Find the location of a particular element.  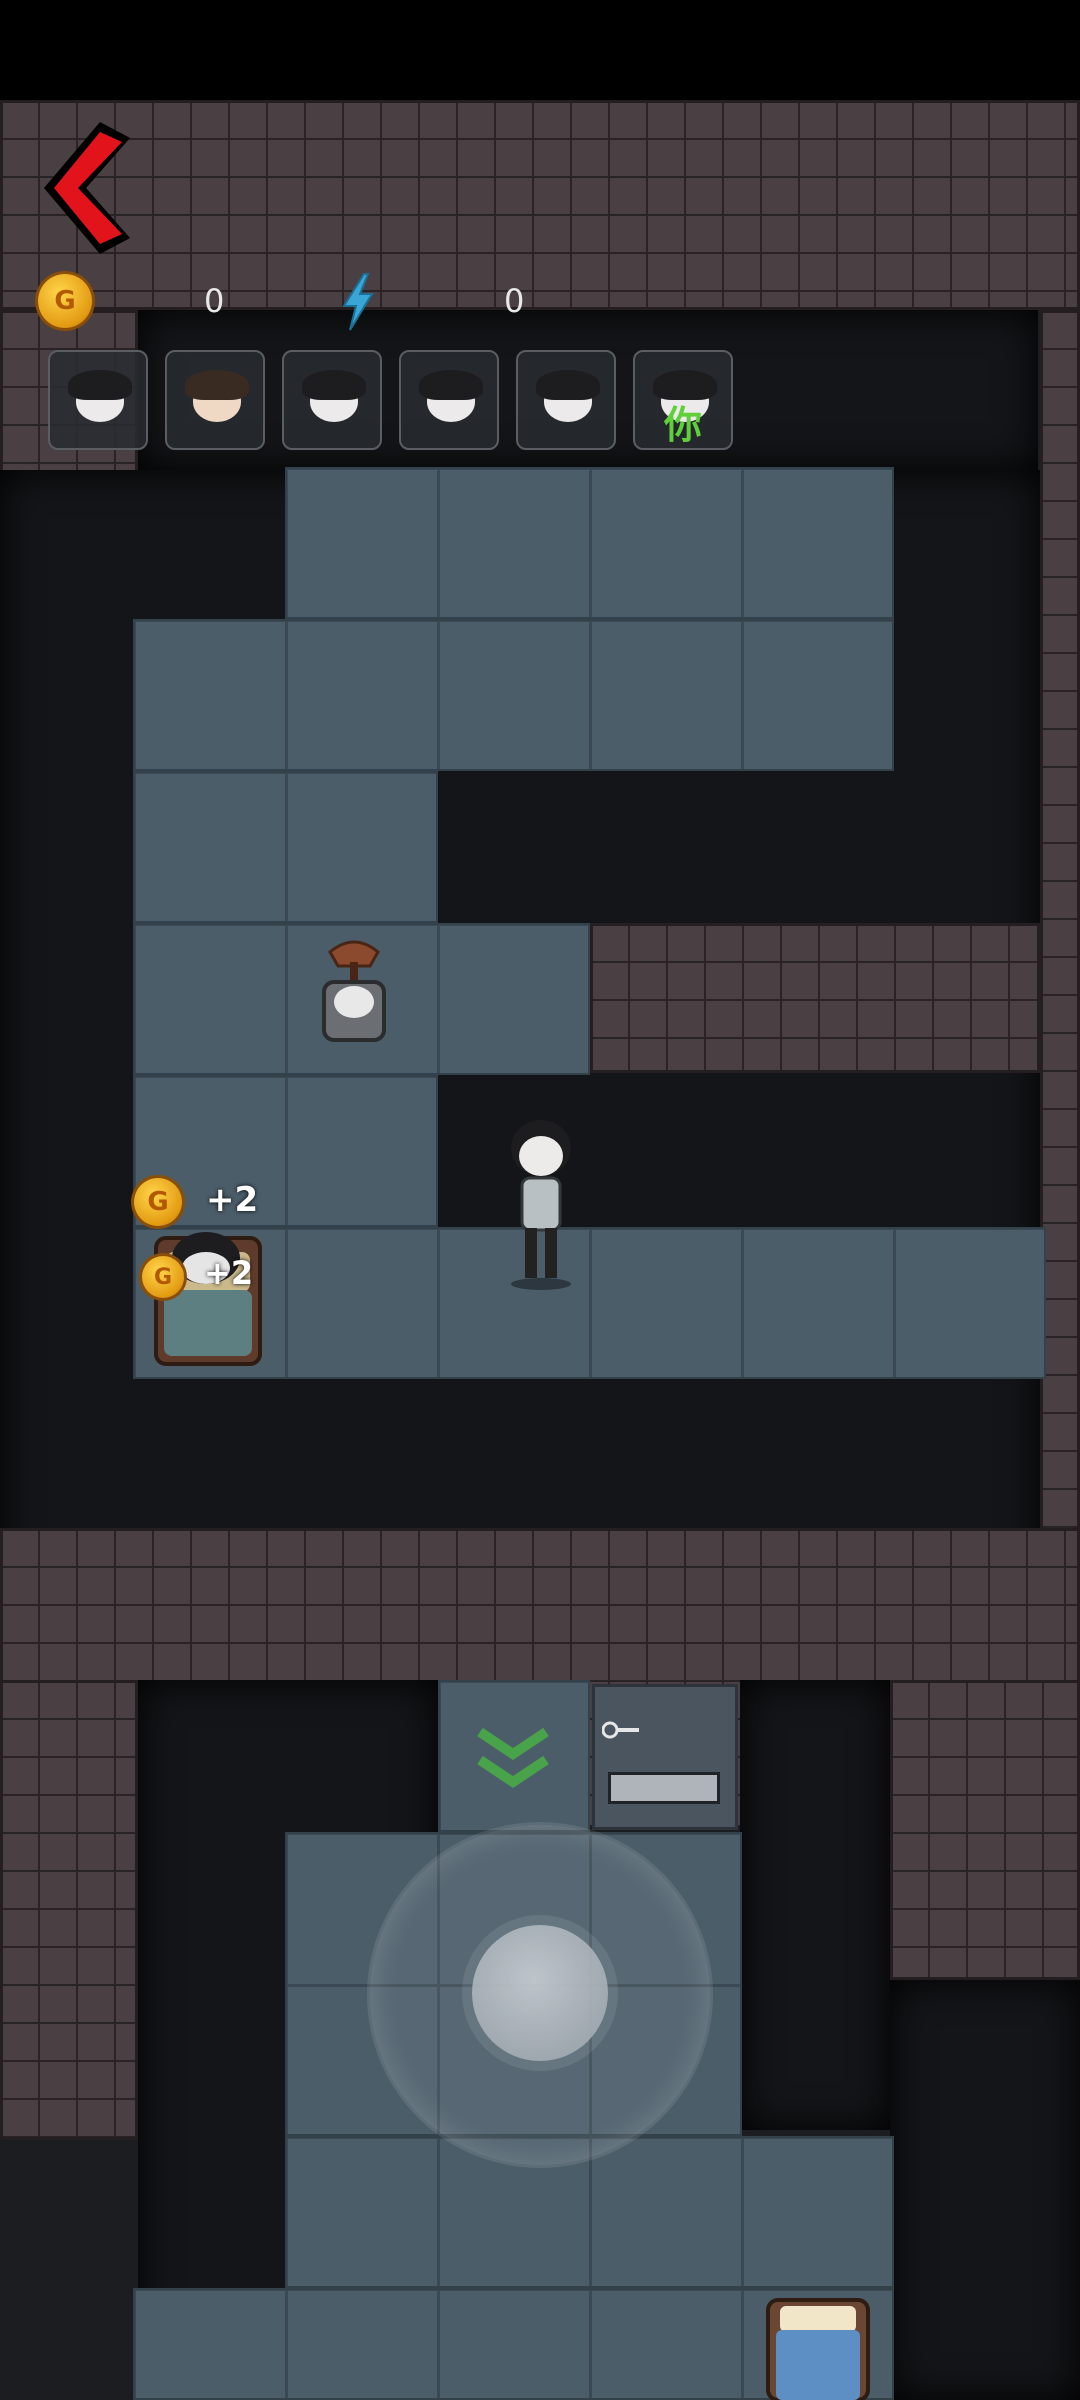

back-chevron-icon is located at coordinates (88, 188).